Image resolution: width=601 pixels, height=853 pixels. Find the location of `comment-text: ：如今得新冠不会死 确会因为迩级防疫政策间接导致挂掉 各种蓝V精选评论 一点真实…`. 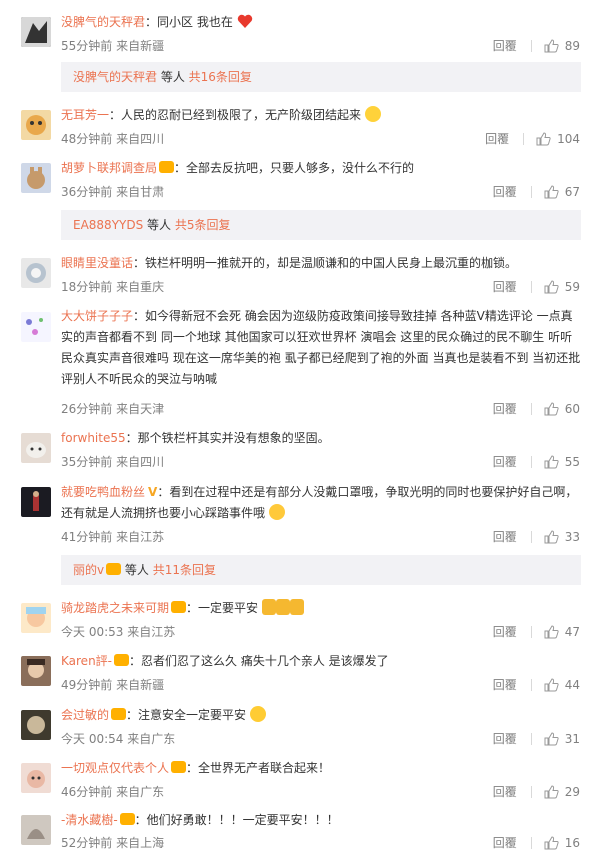

comment-text: ：如今得新冠不会死 确会因为迩级防疫政策间接导致挂掉 各种蓝V精选评论 一点真实… is located at coordinates (321, 347).